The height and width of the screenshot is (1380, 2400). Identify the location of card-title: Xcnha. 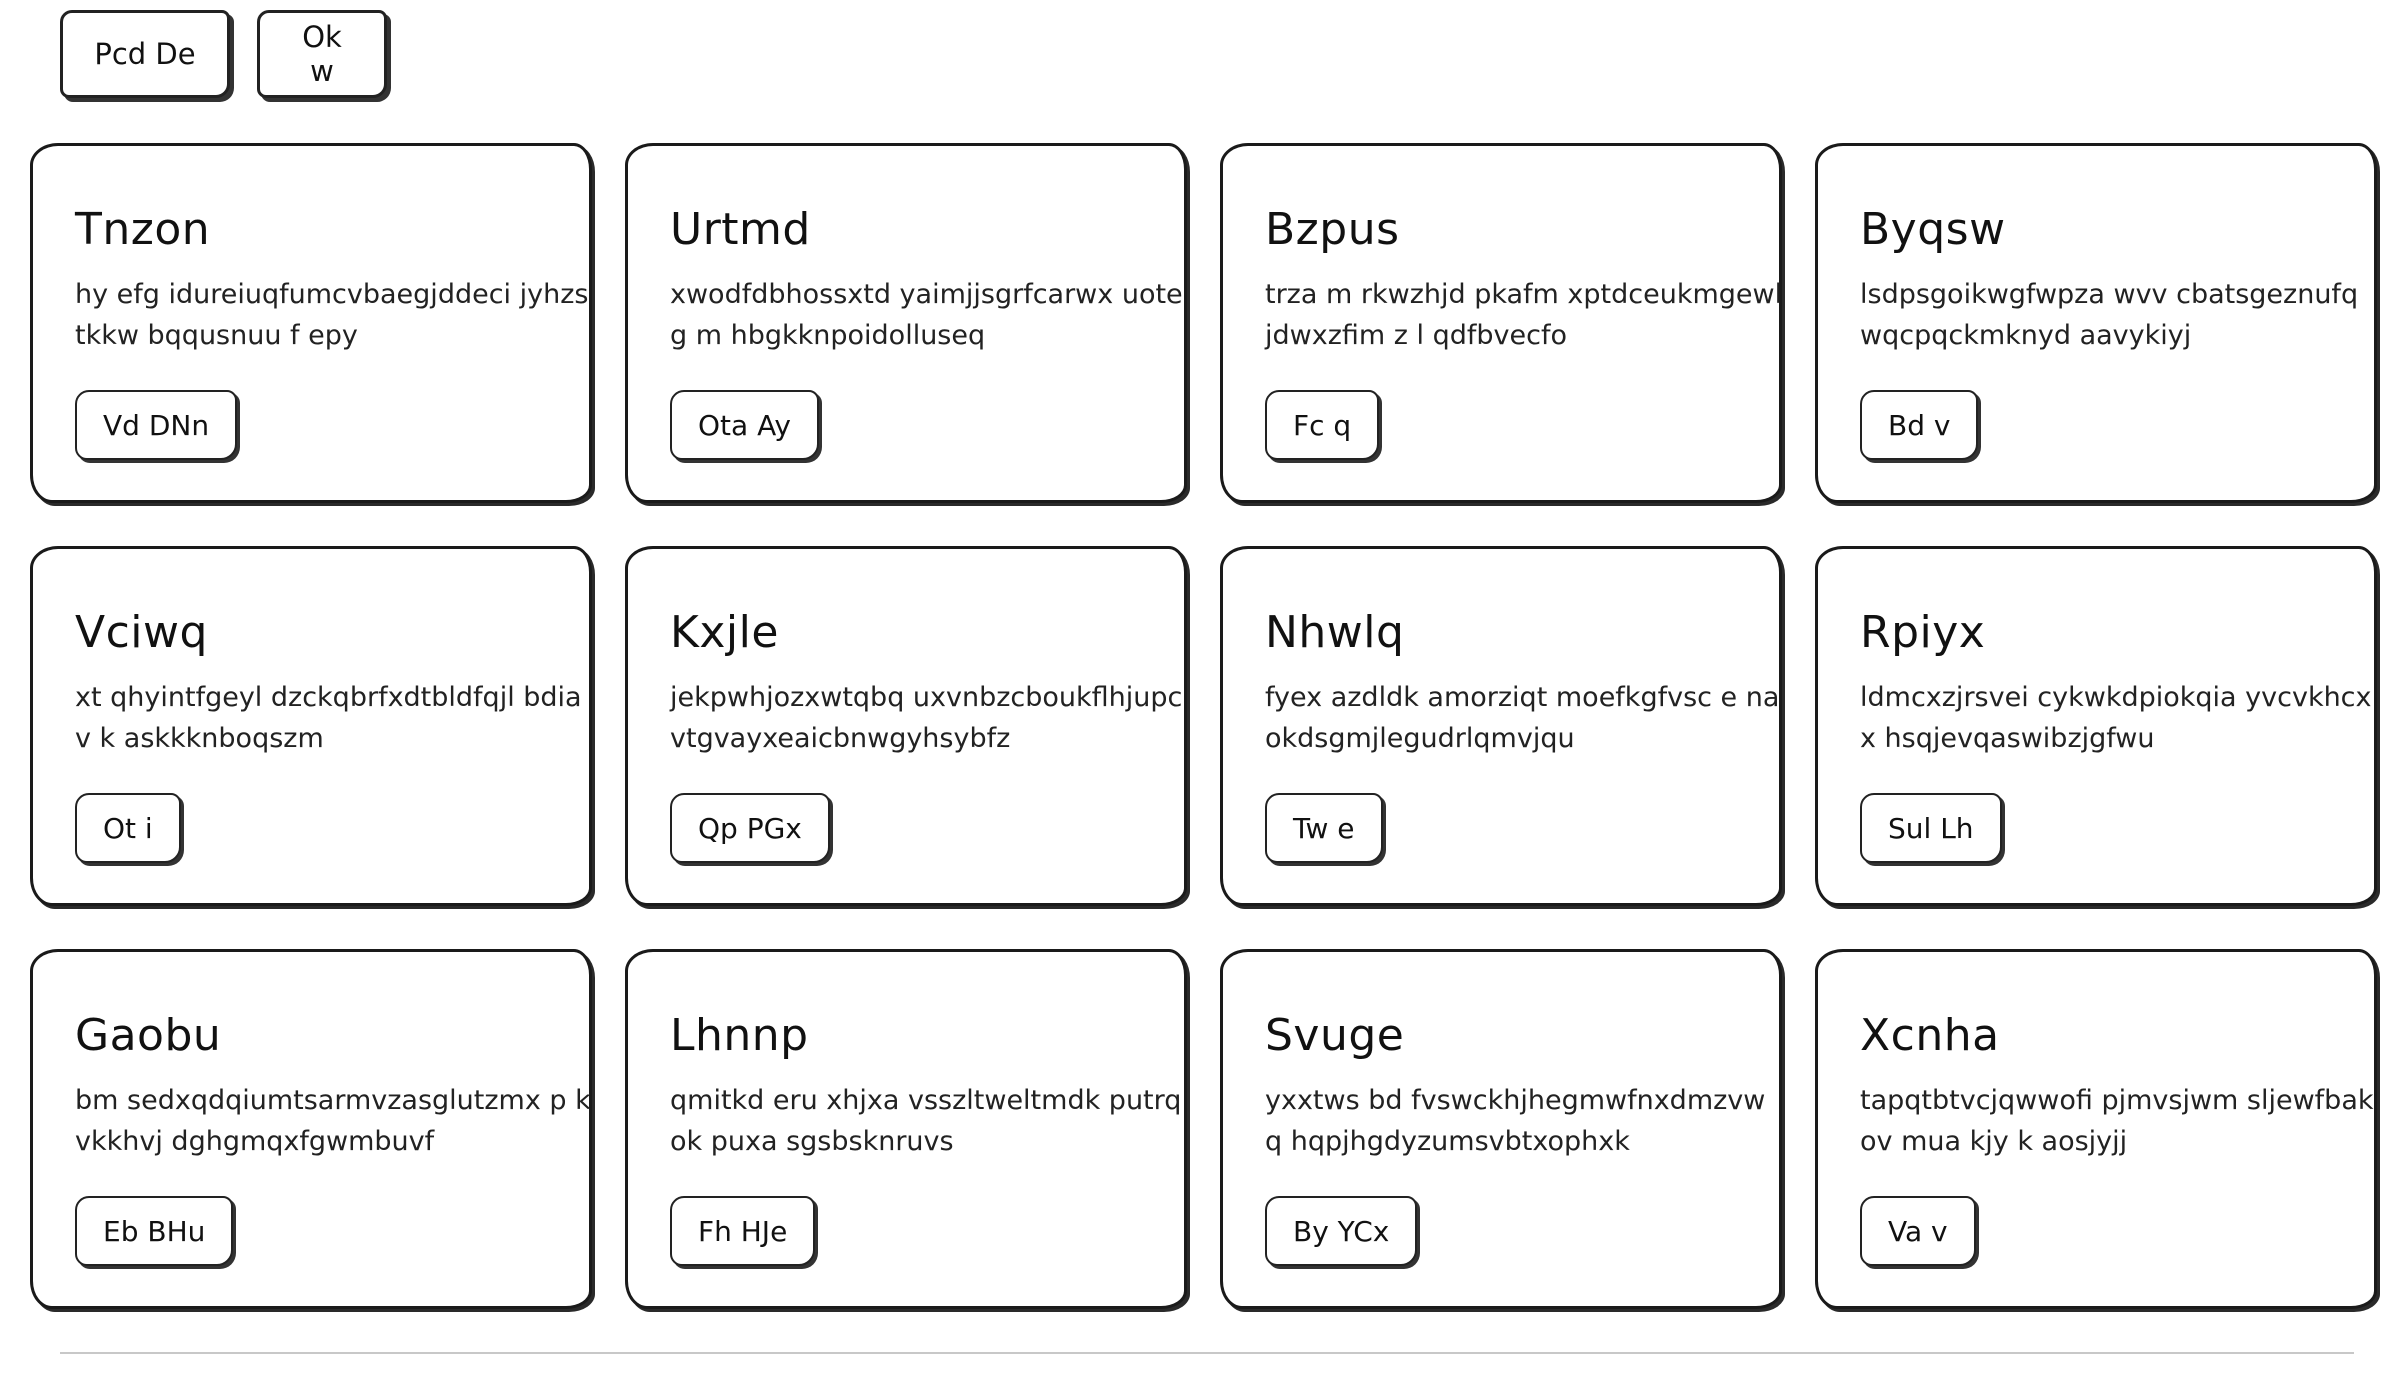
(1930, 1035).